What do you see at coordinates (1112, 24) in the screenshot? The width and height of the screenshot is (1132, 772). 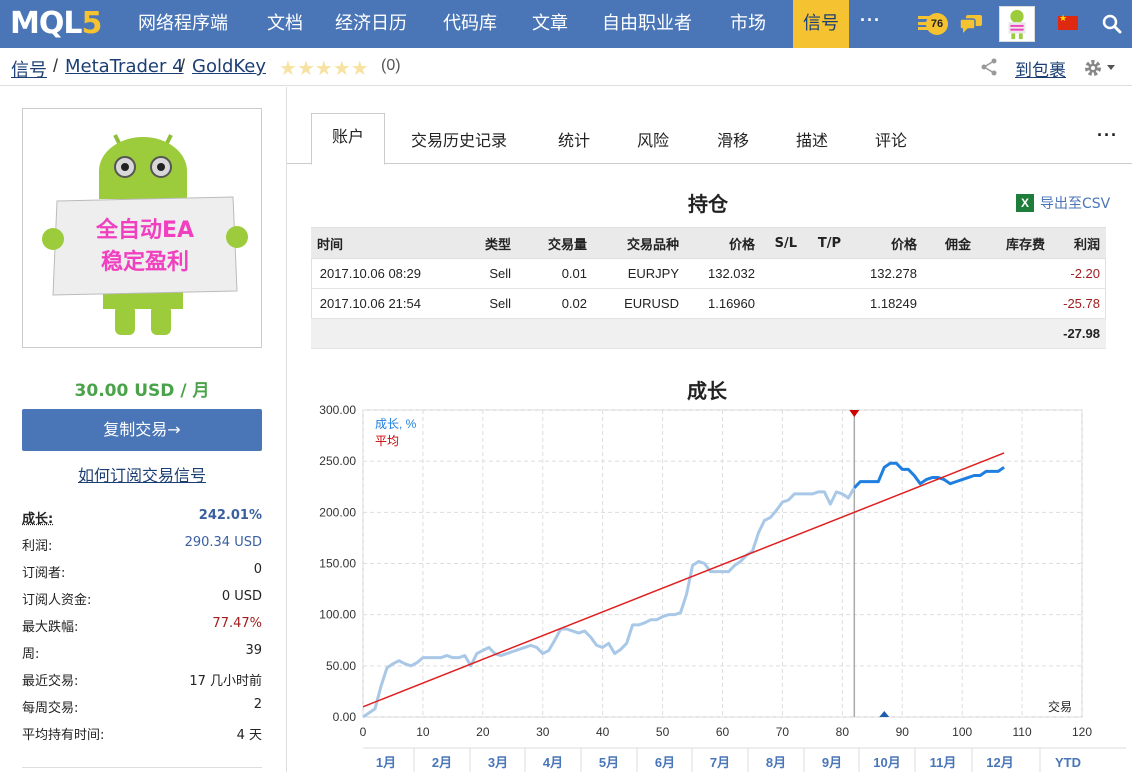 I see `search-icon` at bounding box center [1112, 24].